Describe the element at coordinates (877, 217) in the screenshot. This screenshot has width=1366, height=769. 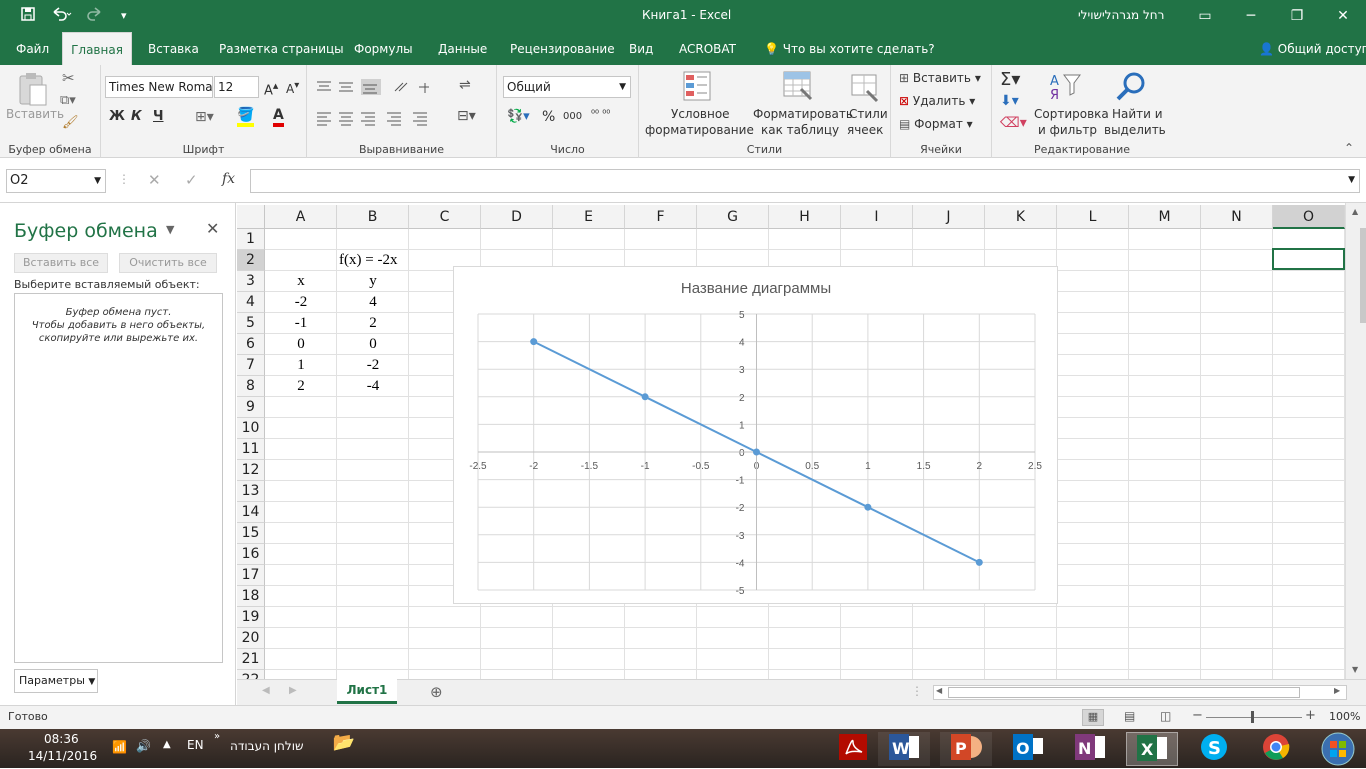
I see `column-header-i: I` at that location.